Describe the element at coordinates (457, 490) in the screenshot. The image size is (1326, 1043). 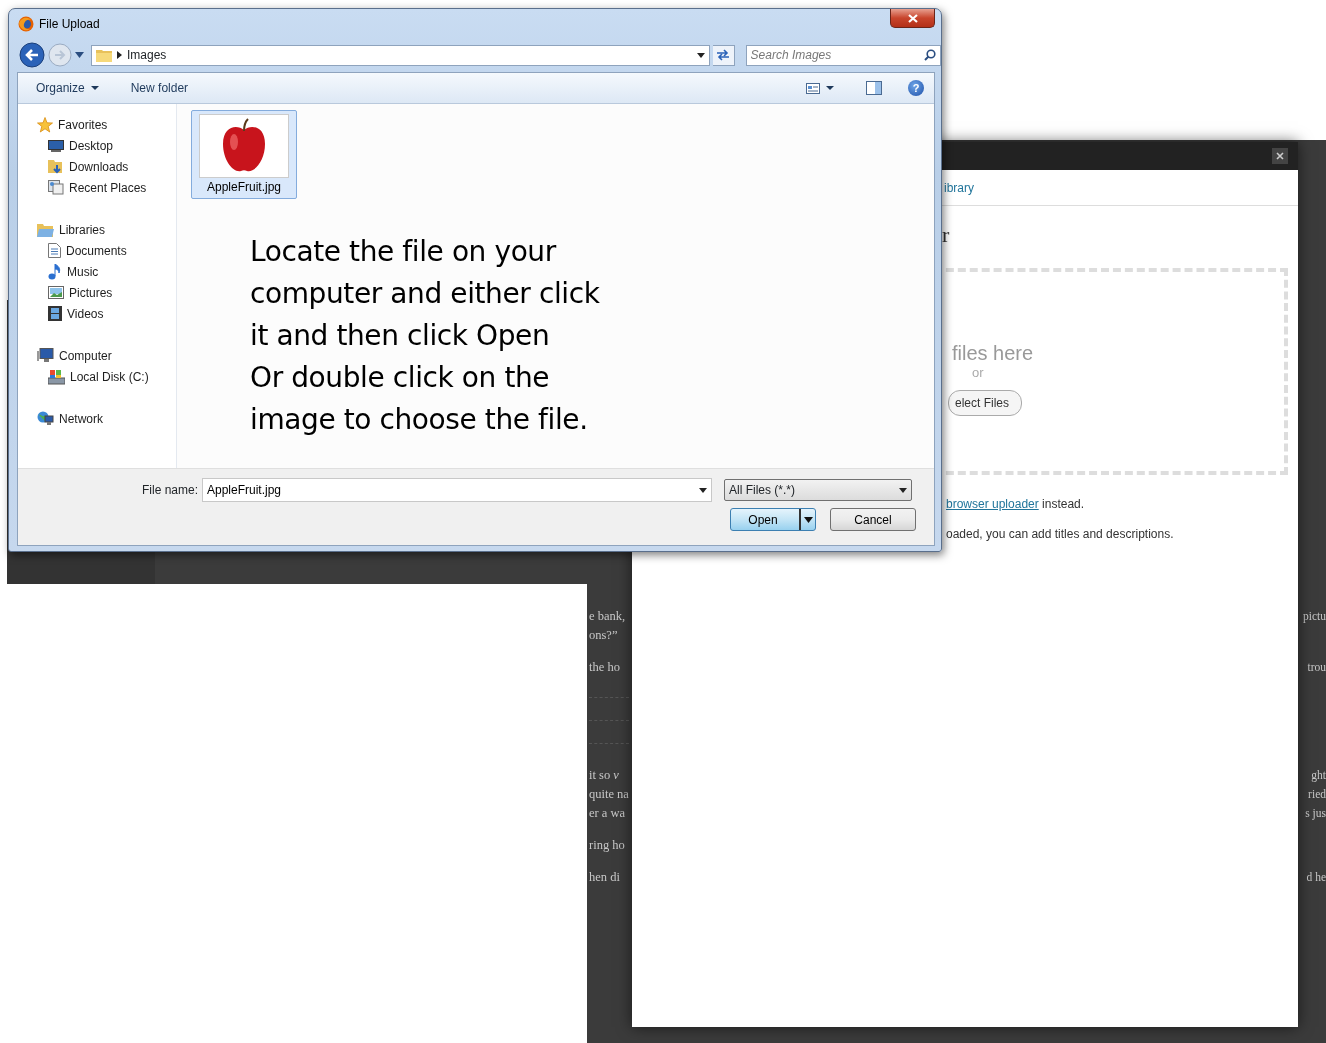
I see `file-name-field: AppleFruit.jpg` at that location.